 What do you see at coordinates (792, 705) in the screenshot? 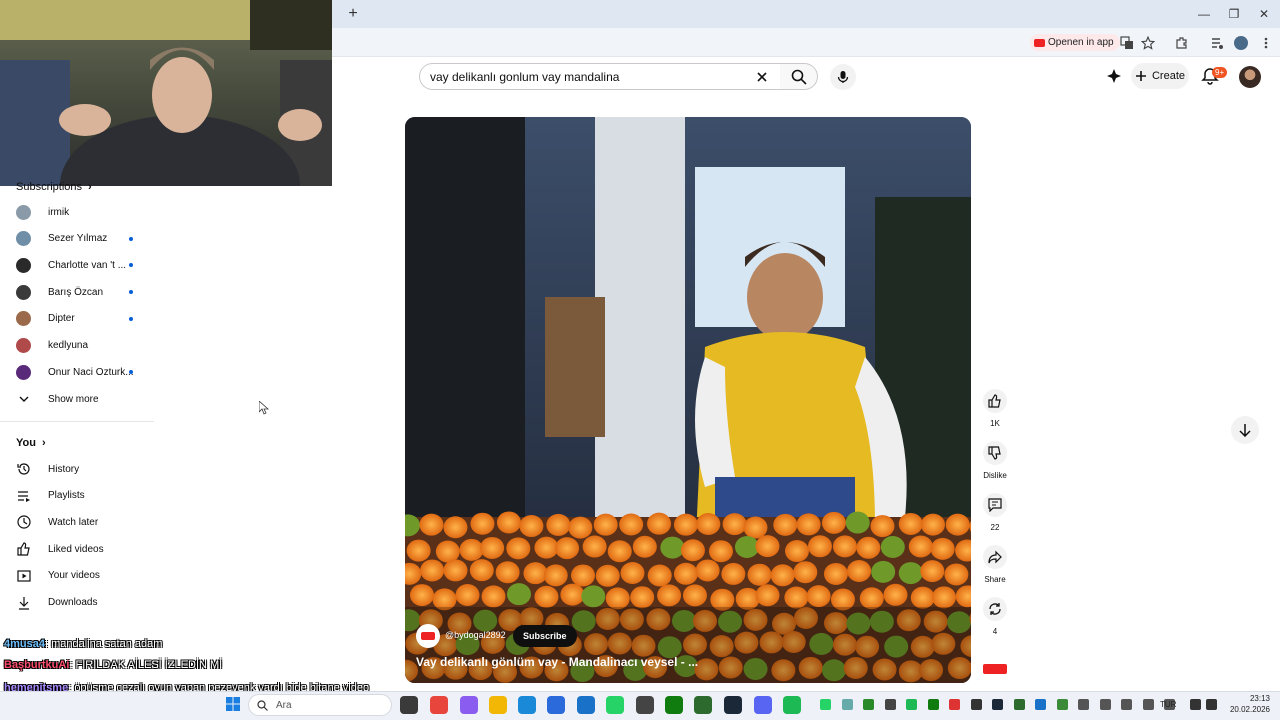
I see `spotify-icon` at bounding box center [792, 705].